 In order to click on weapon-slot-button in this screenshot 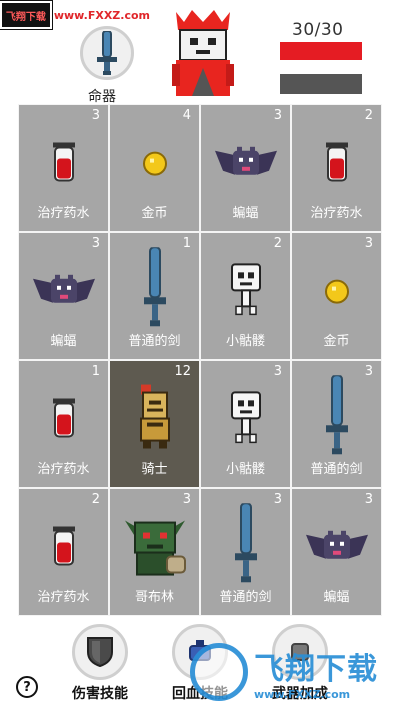, I will do `click(107, 53)`.